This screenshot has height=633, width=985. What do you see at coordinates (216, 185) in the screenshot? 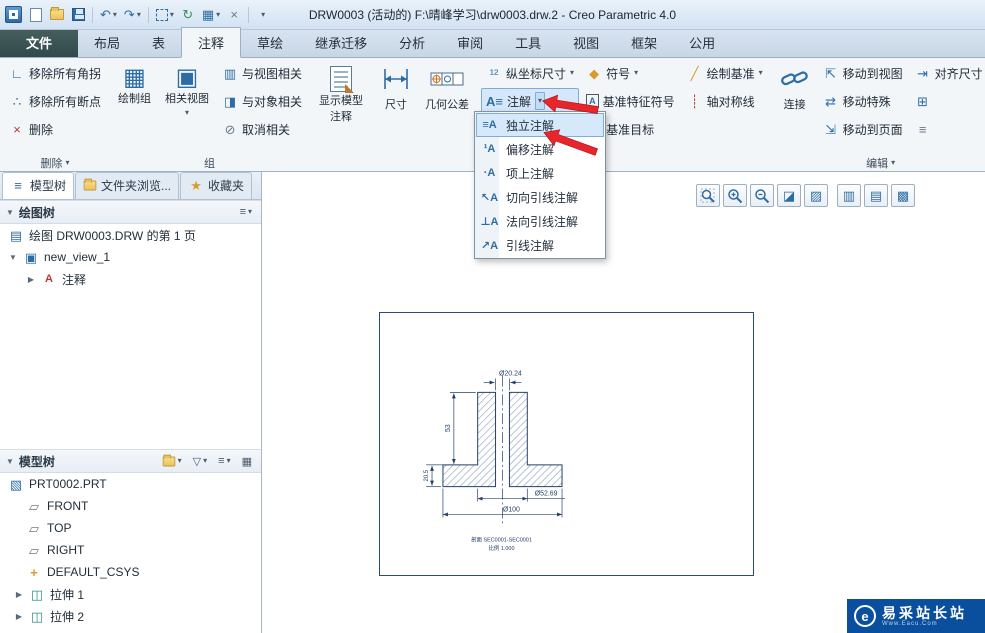
I see `tab-favorites: ★ 收藏夹` at bounding box center [216, 185].